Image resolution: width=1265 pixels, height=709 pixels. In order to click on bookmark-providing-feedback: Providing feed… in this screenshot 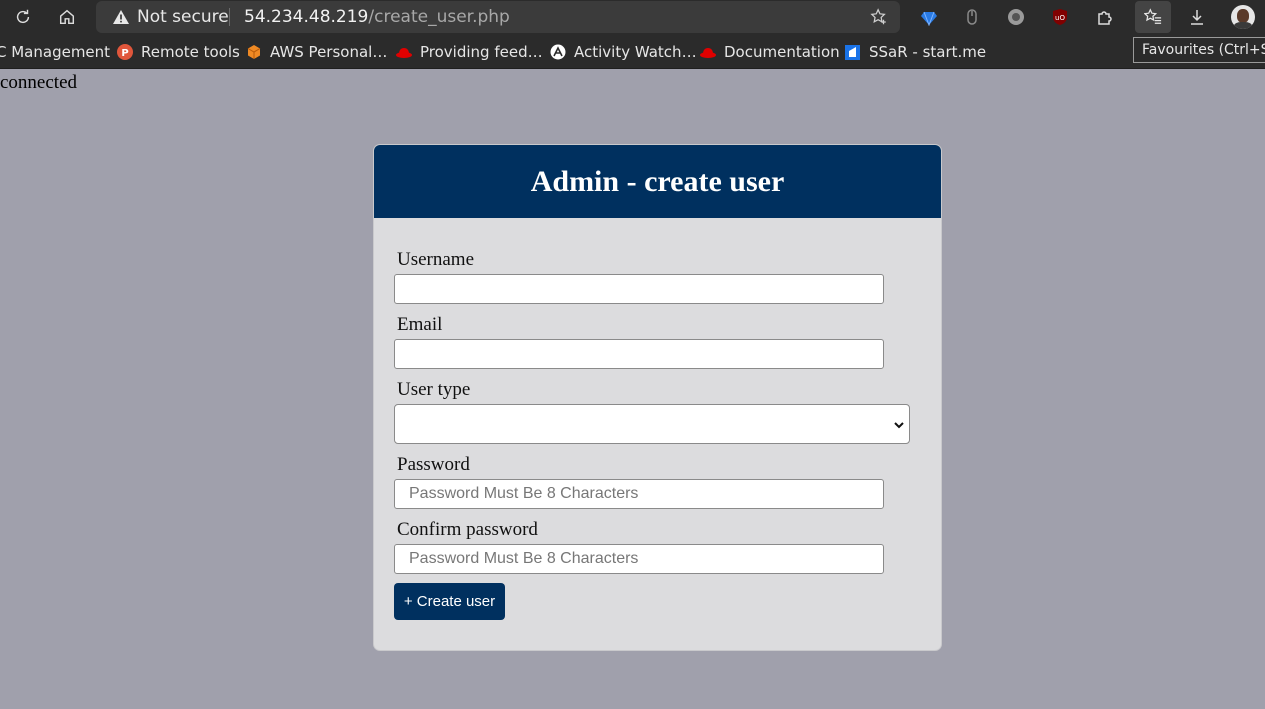, I will do `click(469, 52)`.